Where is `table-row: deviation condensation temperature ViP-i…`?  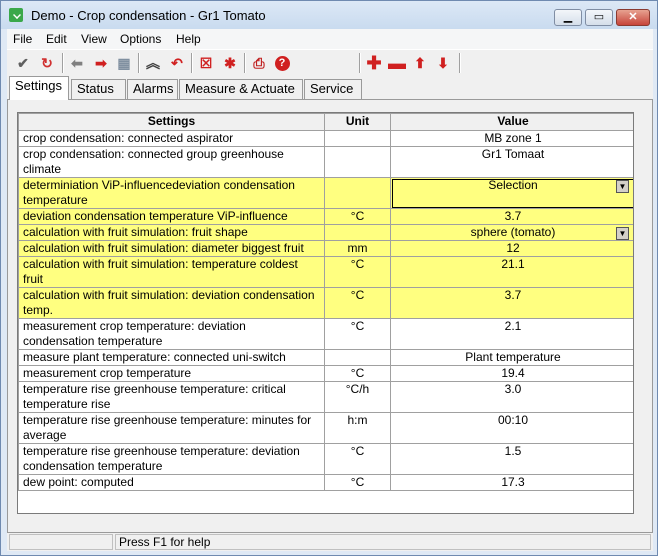 table-row: deviation condensation temperature ViP-i… is located at coordinates (325, 216).